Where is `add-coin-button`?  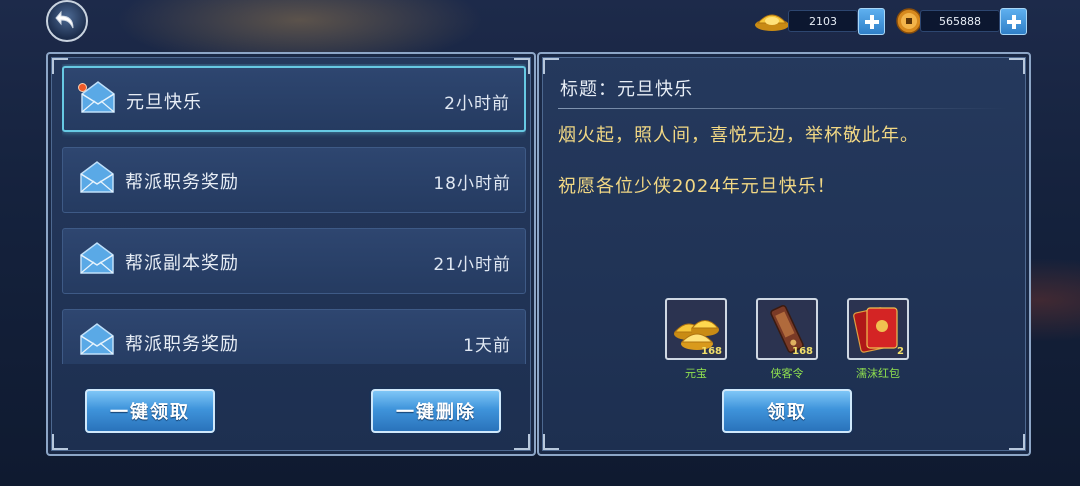
add-coin-button is located at coordinates (1013, 21).